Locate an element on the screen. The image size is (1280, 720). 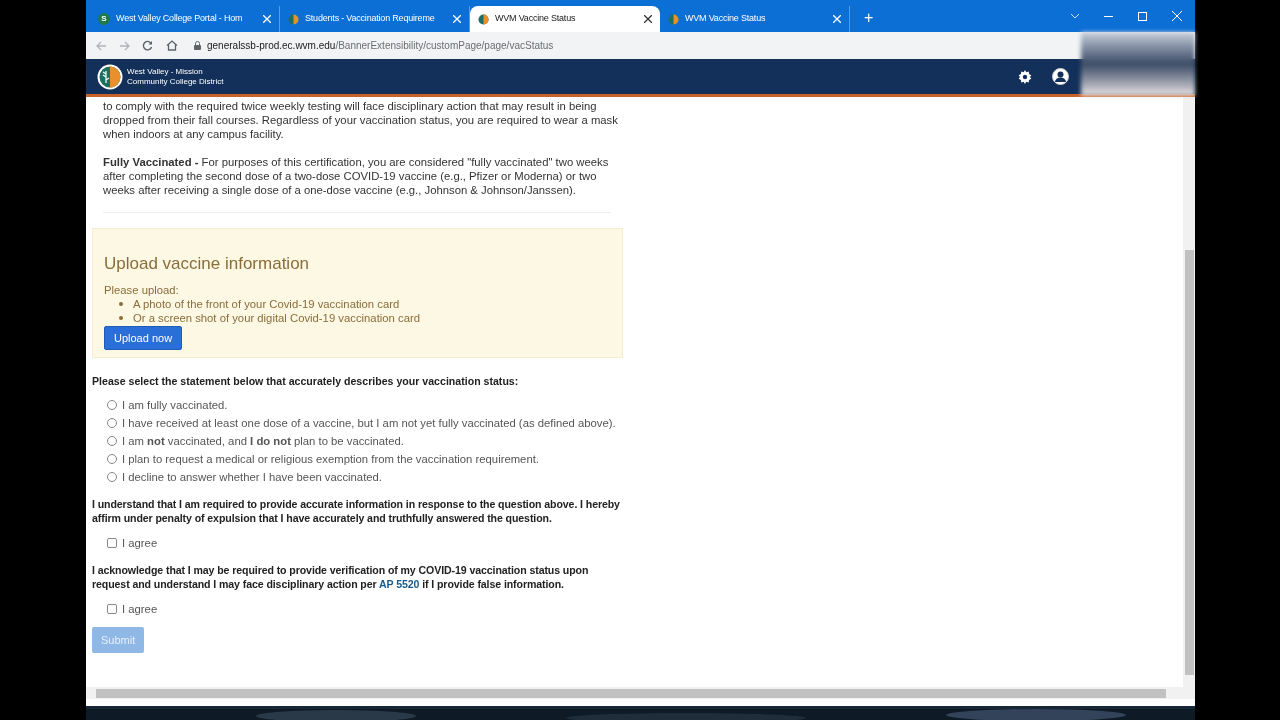
question-text: Please select the statement below that accurately describes your vaccination status: is located at coordinates (306, 381).